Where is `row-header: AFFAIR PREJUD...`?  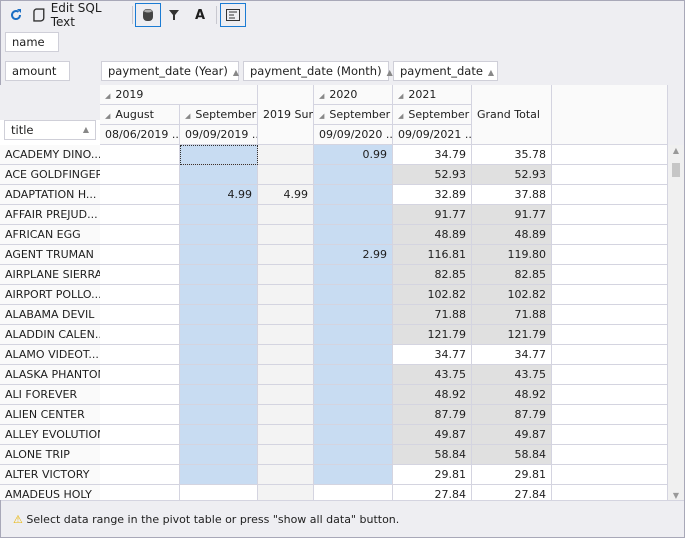
row-header: AFFAIR PREJUD... is located at coordinates (50, 215).